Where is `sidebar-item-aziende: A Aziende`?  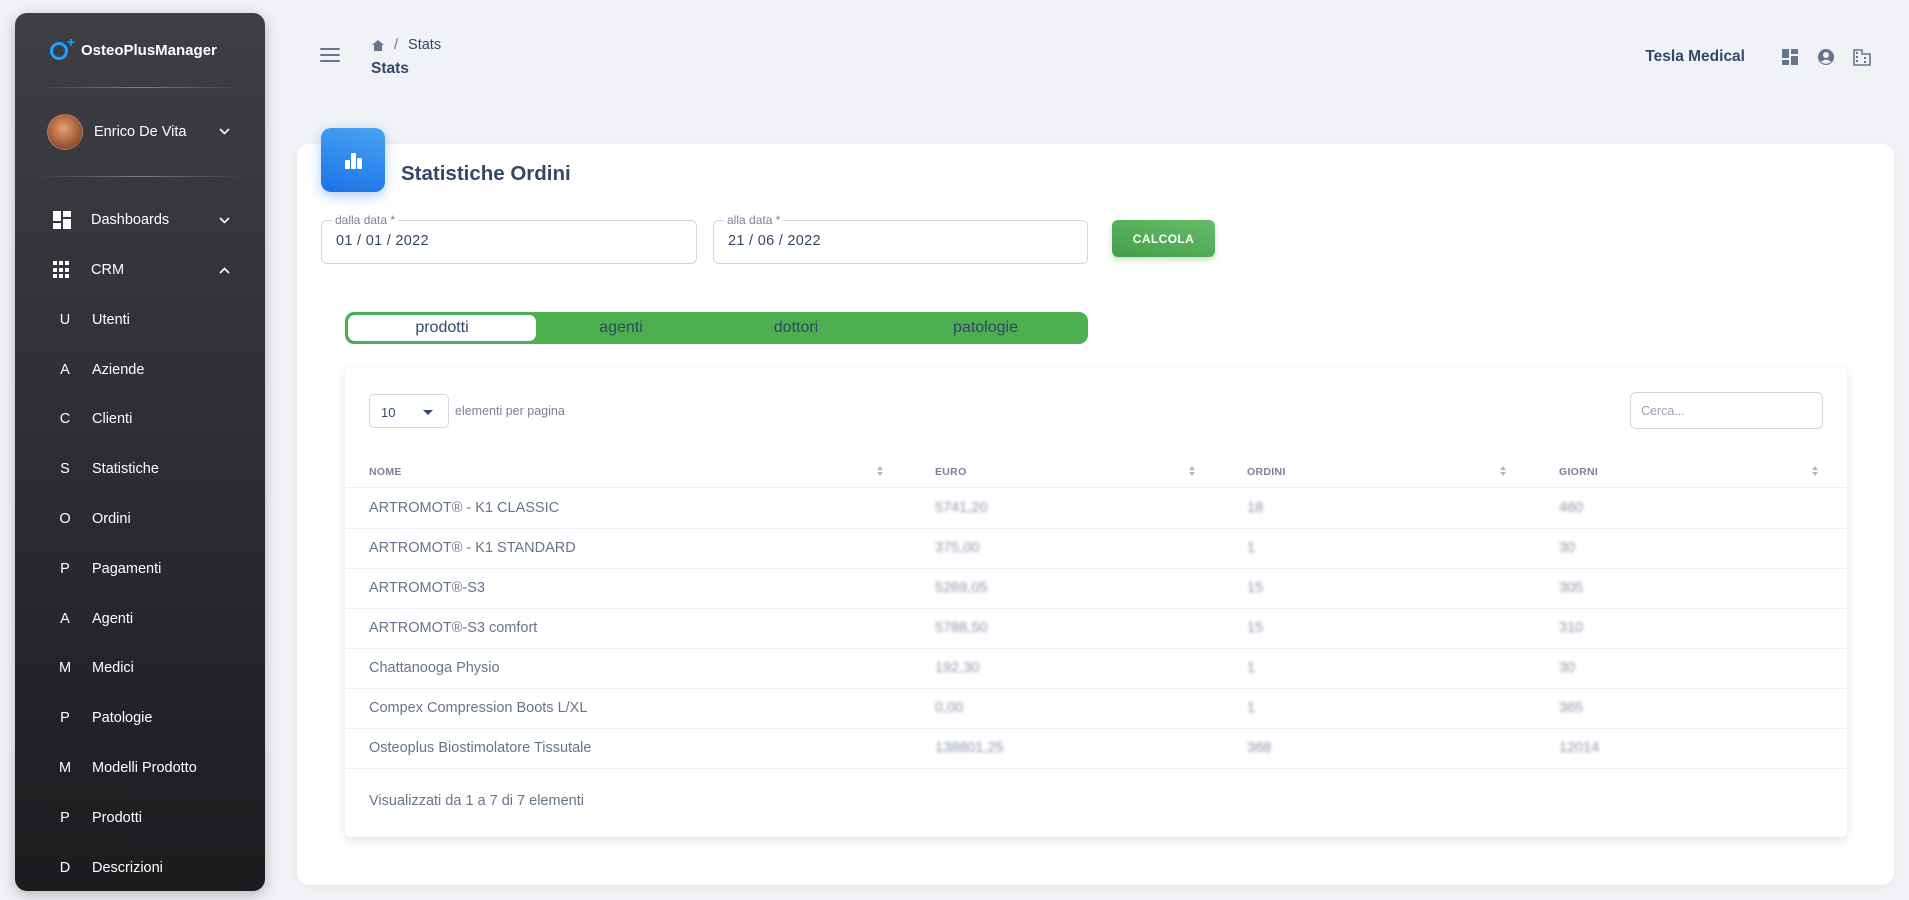 sidebar-item-aziende: A Aziende is located at coordinates (140, 370).